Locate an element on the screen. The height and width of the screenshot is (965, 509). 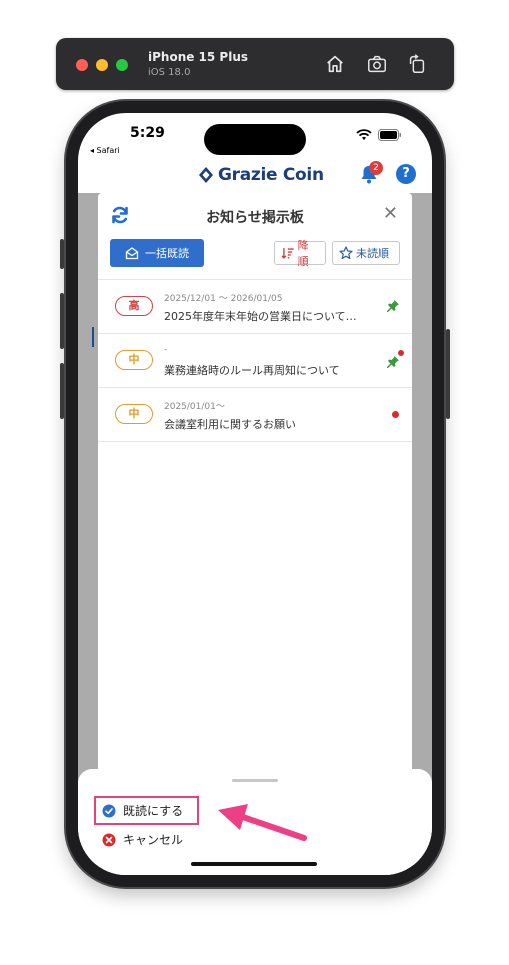
notice-title: 業務連絡時のルール再周知について is located at coordinates (252, 370).